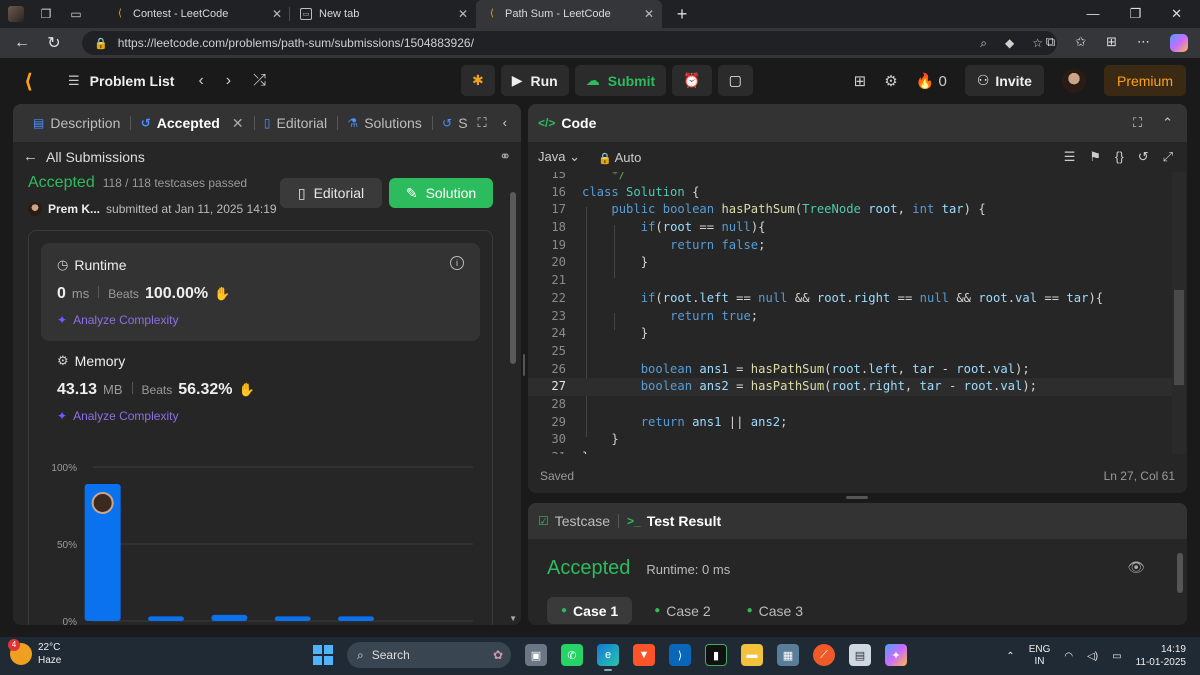 The width and height of the screenshot is (1200, 675). I want to click on more-menu-icon: ⋯, so click(1143, 43).